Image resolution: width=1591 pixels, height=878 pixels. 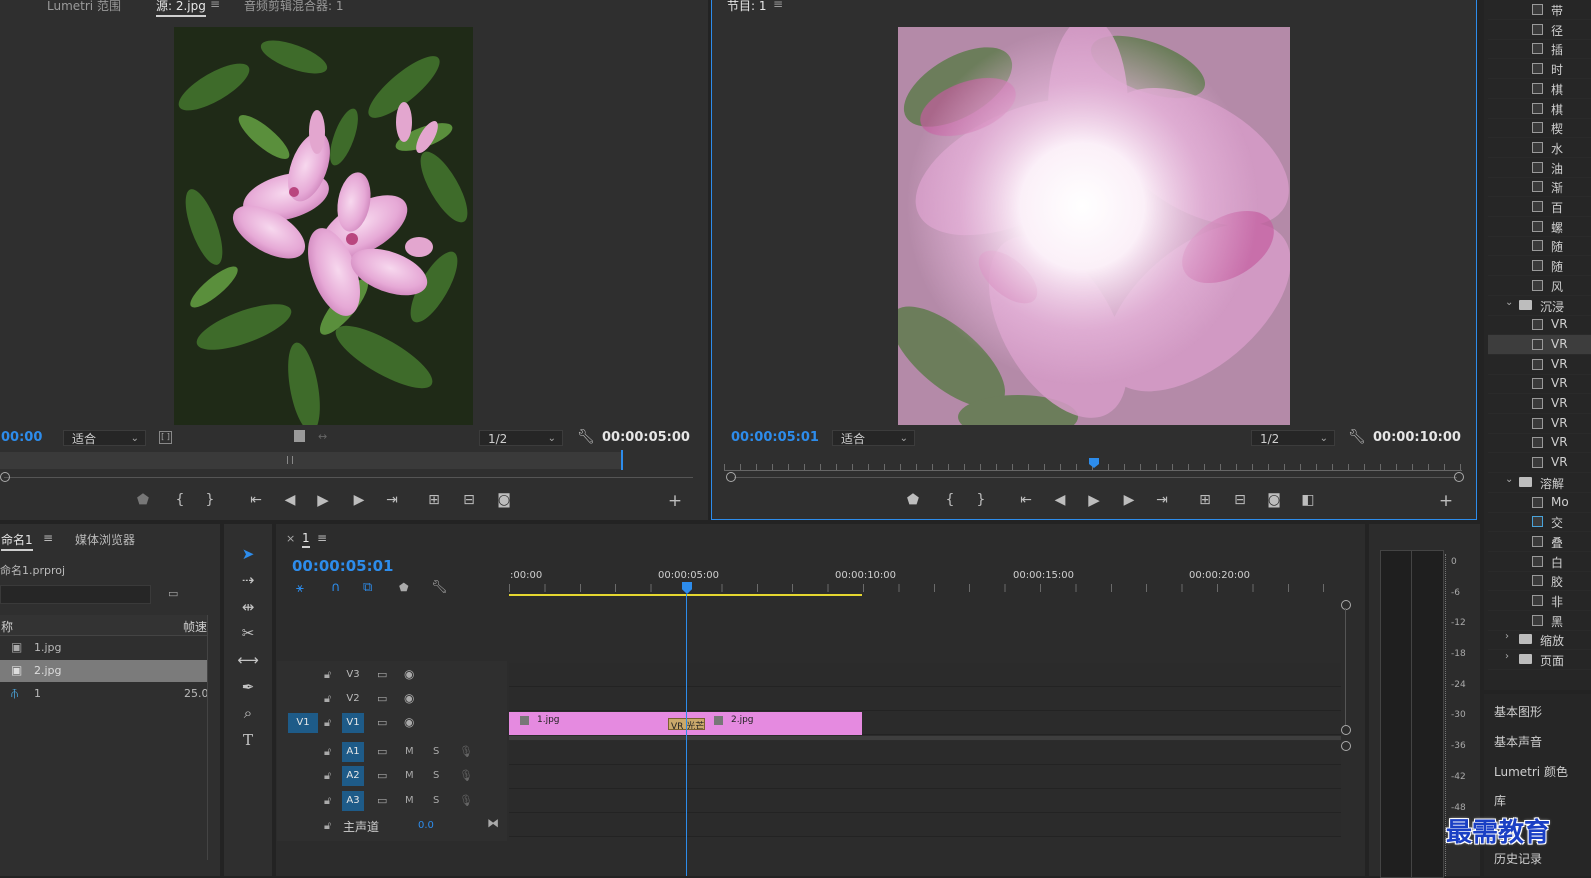 I want to click on go-to-out-point-icon: ⧓, so click(x=493, y=823).